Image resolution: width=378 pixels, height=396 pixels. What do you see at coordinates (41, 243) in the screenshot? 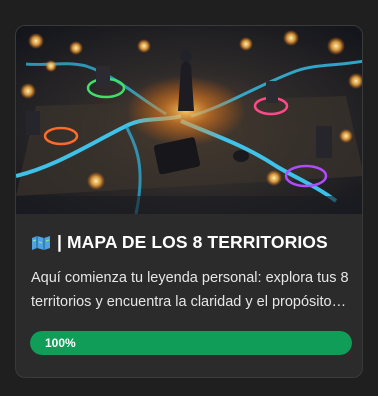
I see `map-icon` at bounding box center [41, 243].